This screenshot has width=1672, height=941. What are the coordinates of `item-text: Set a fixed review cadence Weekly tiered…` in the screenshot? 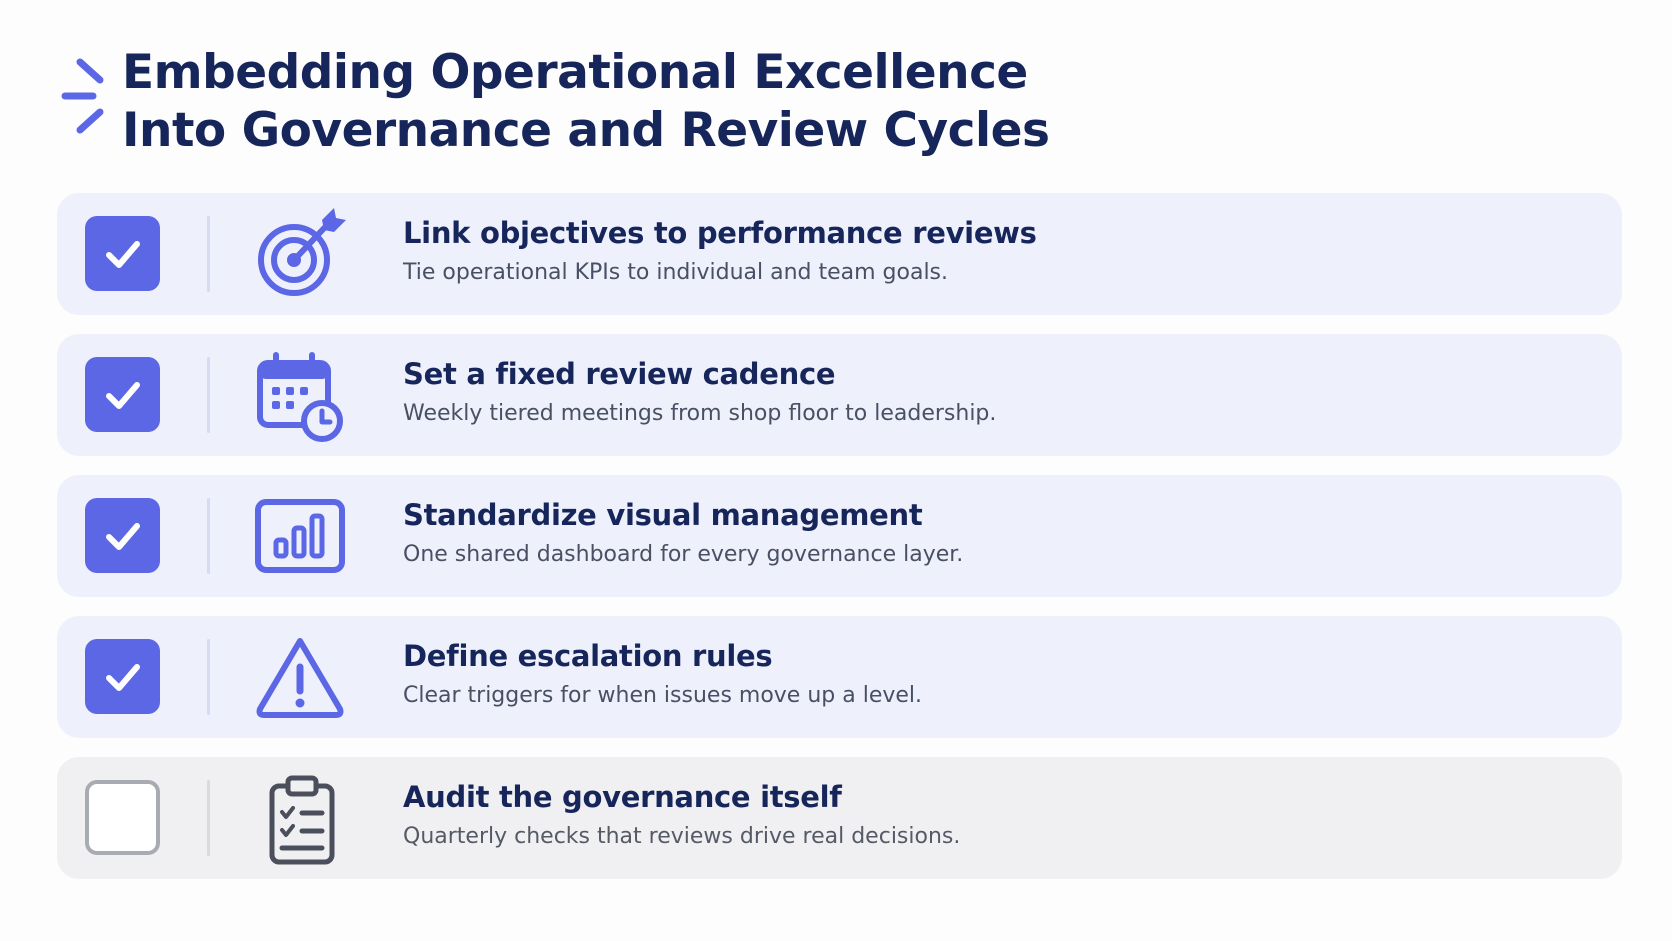 It's located at (699, 392).